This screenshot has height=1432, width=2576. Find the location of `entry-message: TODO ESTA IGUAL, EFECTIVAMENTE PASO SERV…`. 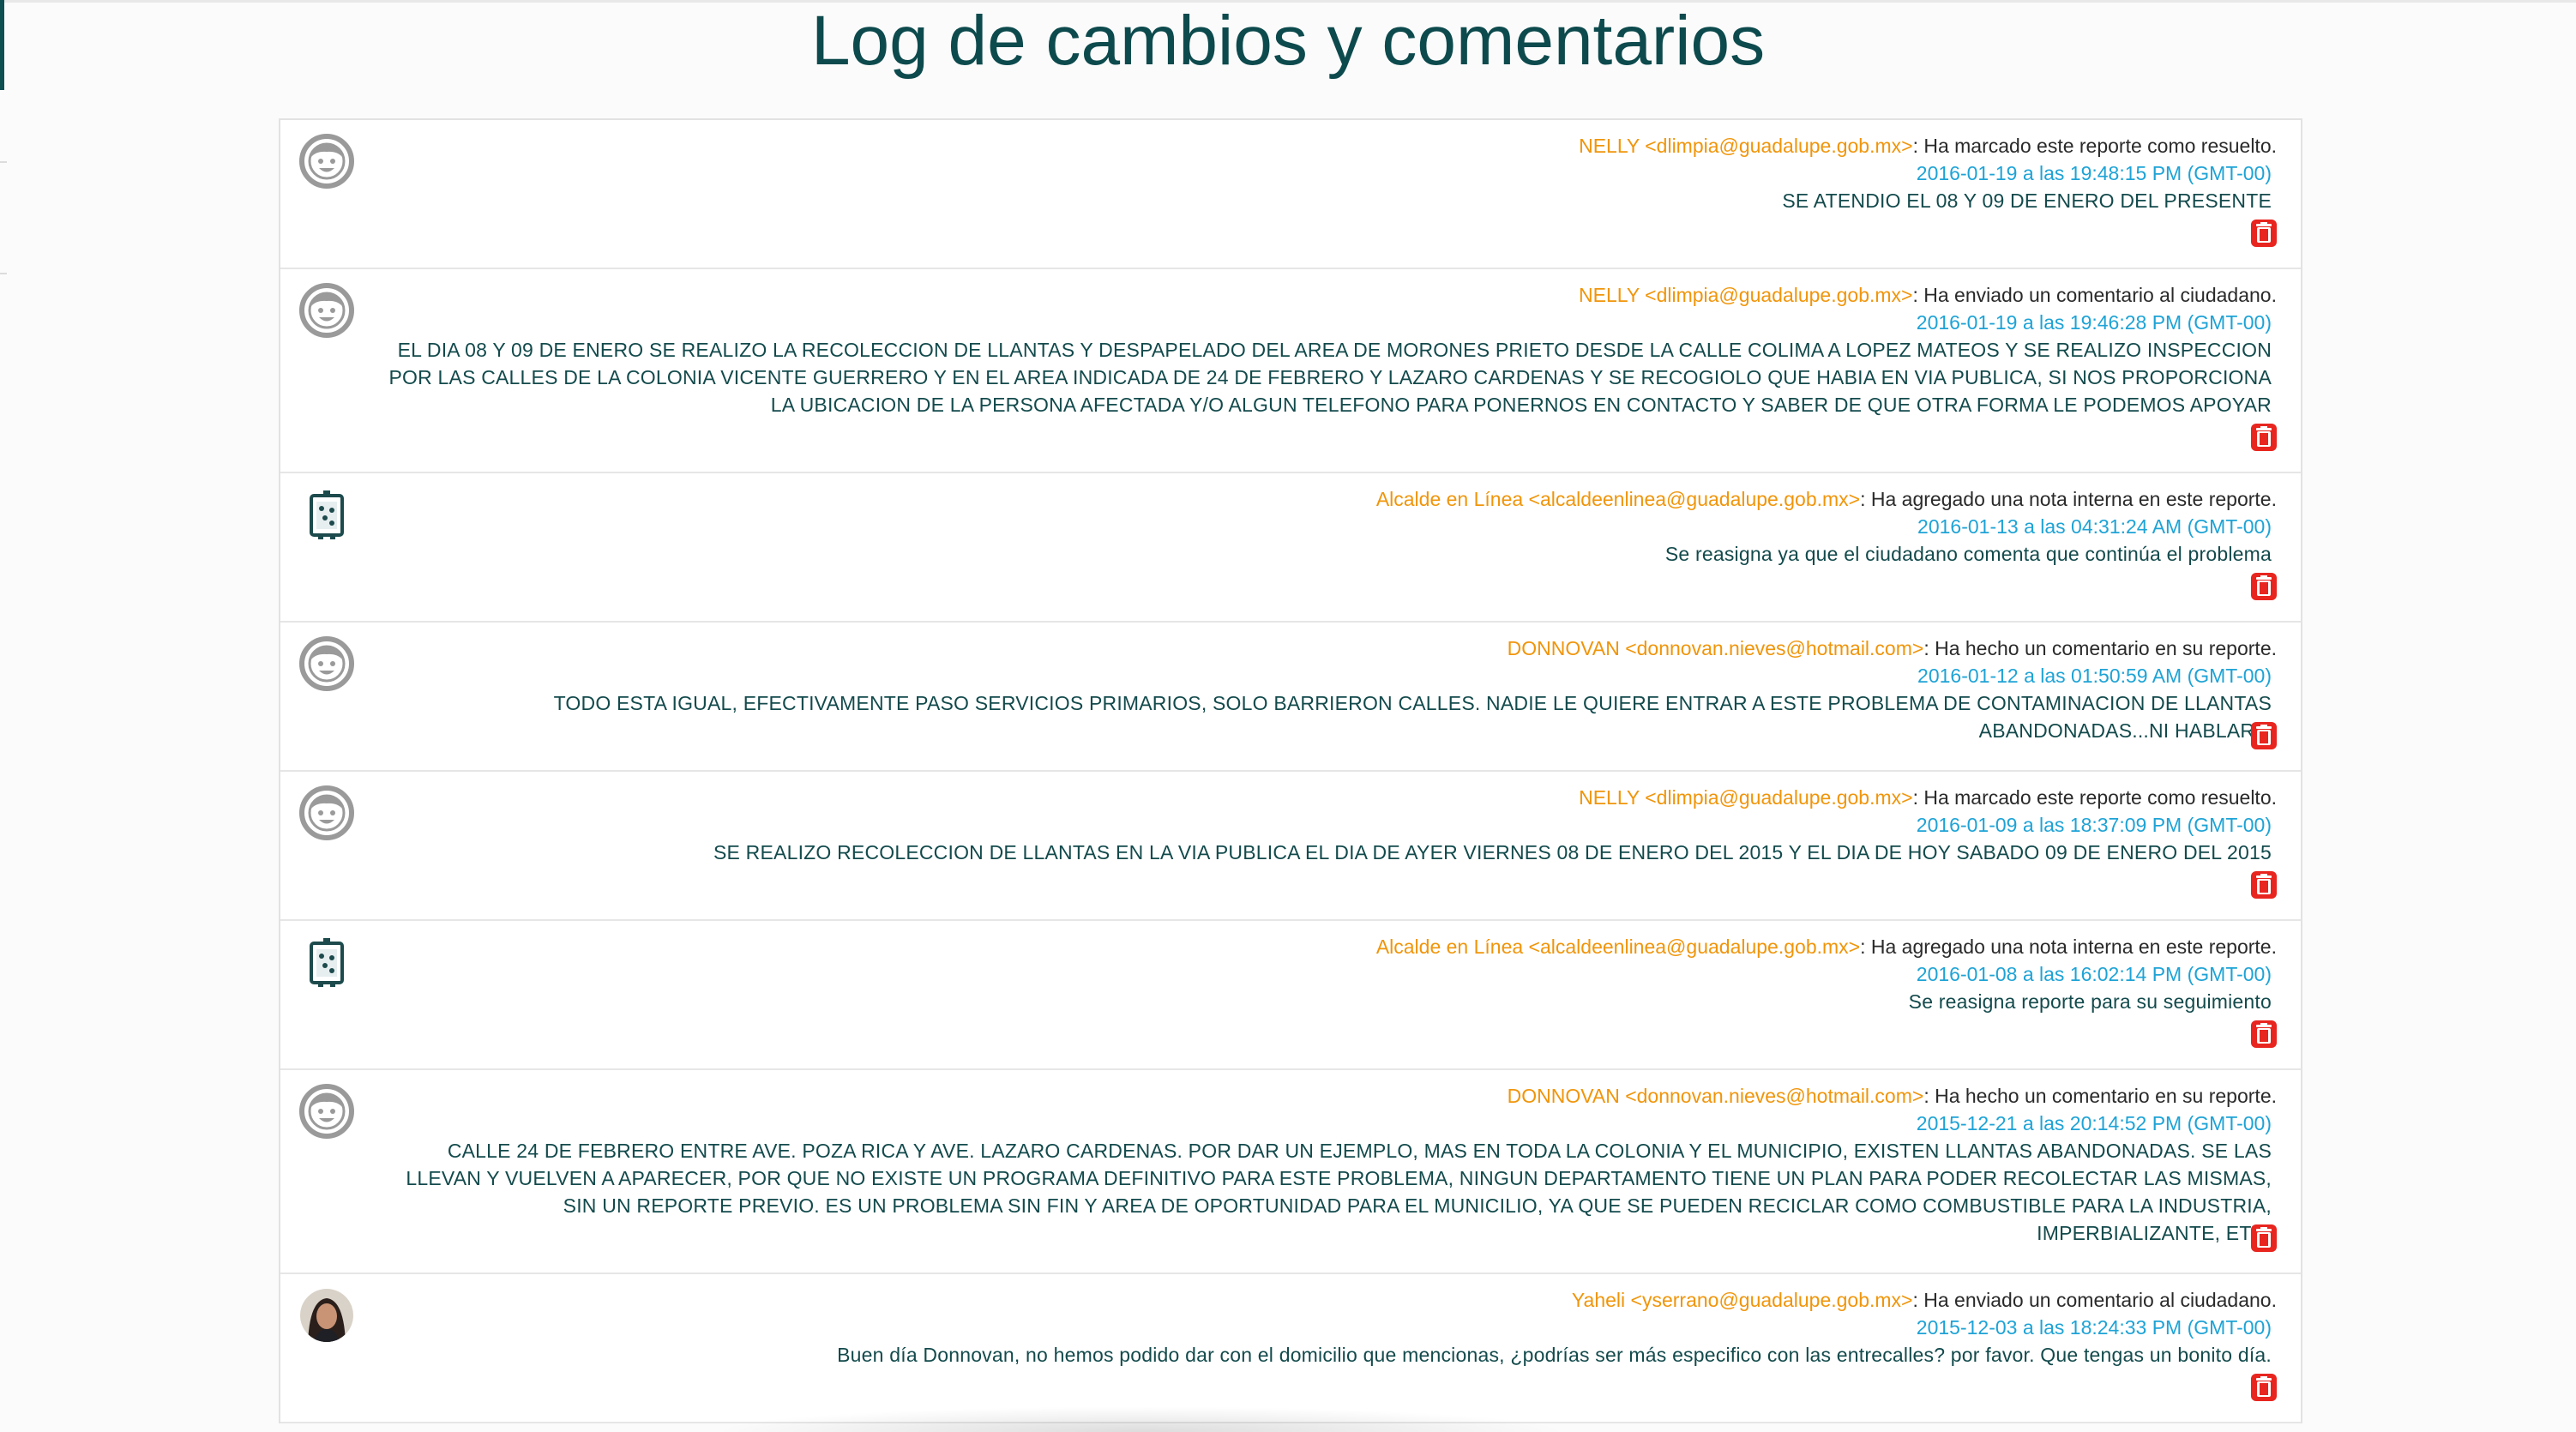

entry-message: TODO ESTA IGUAL, EFECTIVAMENTE PASO SERV… is located at coordinates (1412, 717).